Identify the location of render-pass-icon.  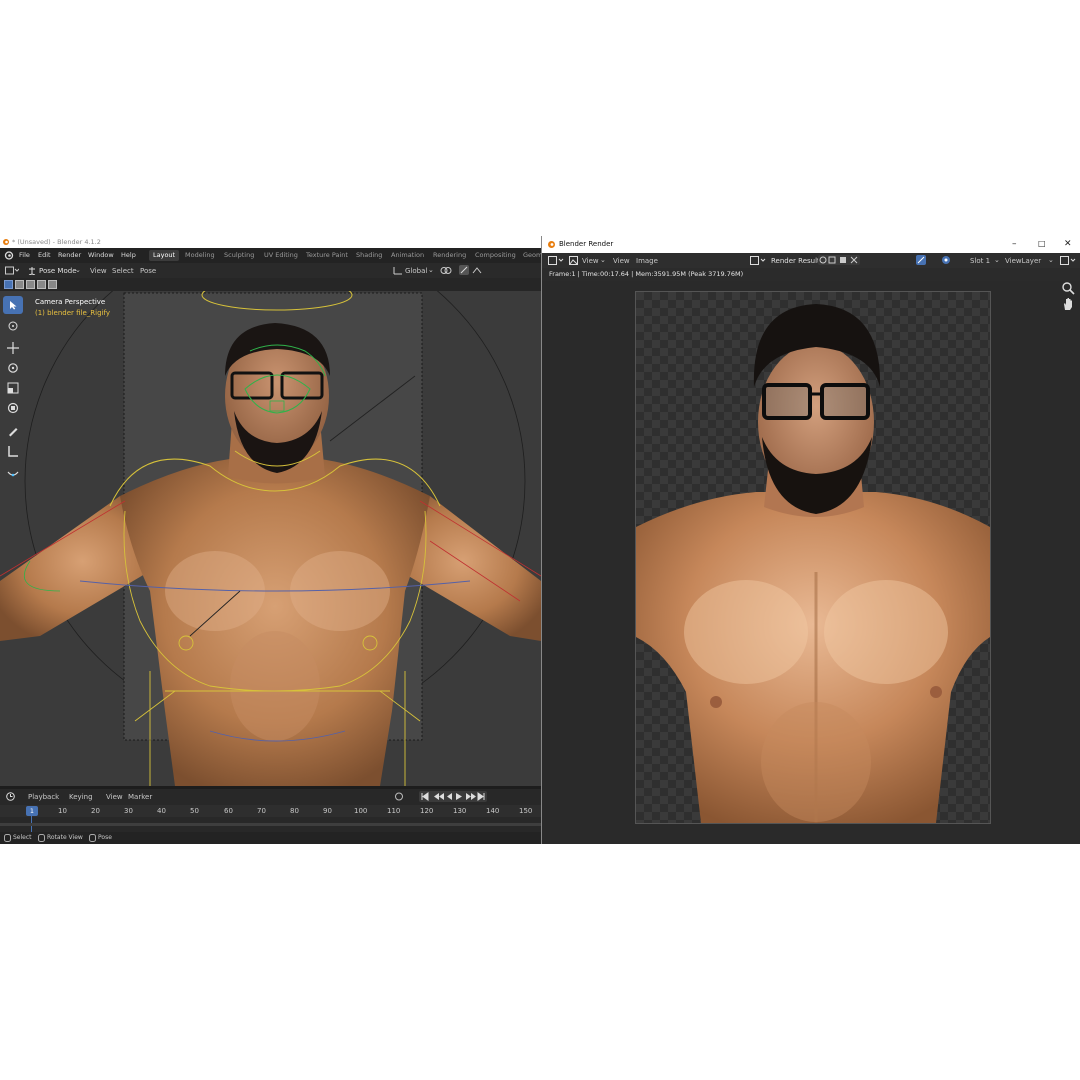
(1068, 260).